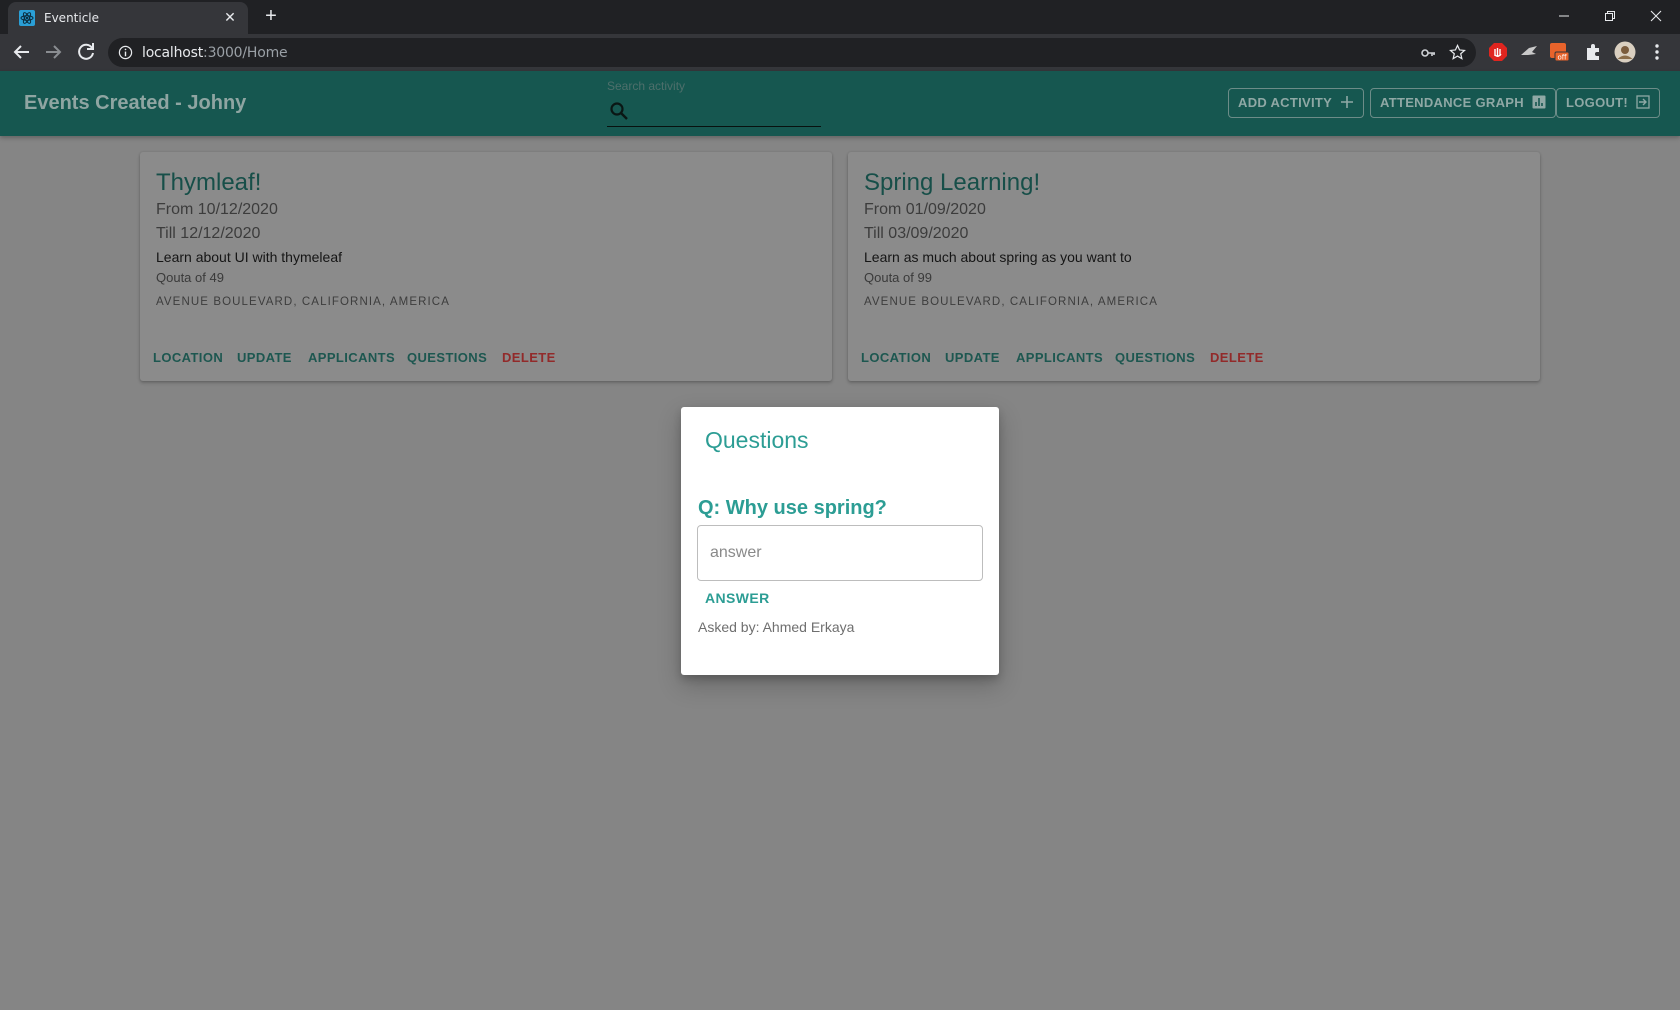  What do you see at coordinates (215, 53) in the screenshot?
I see `url-text: localhost:3000/Home` at bounding box center [215, 53].